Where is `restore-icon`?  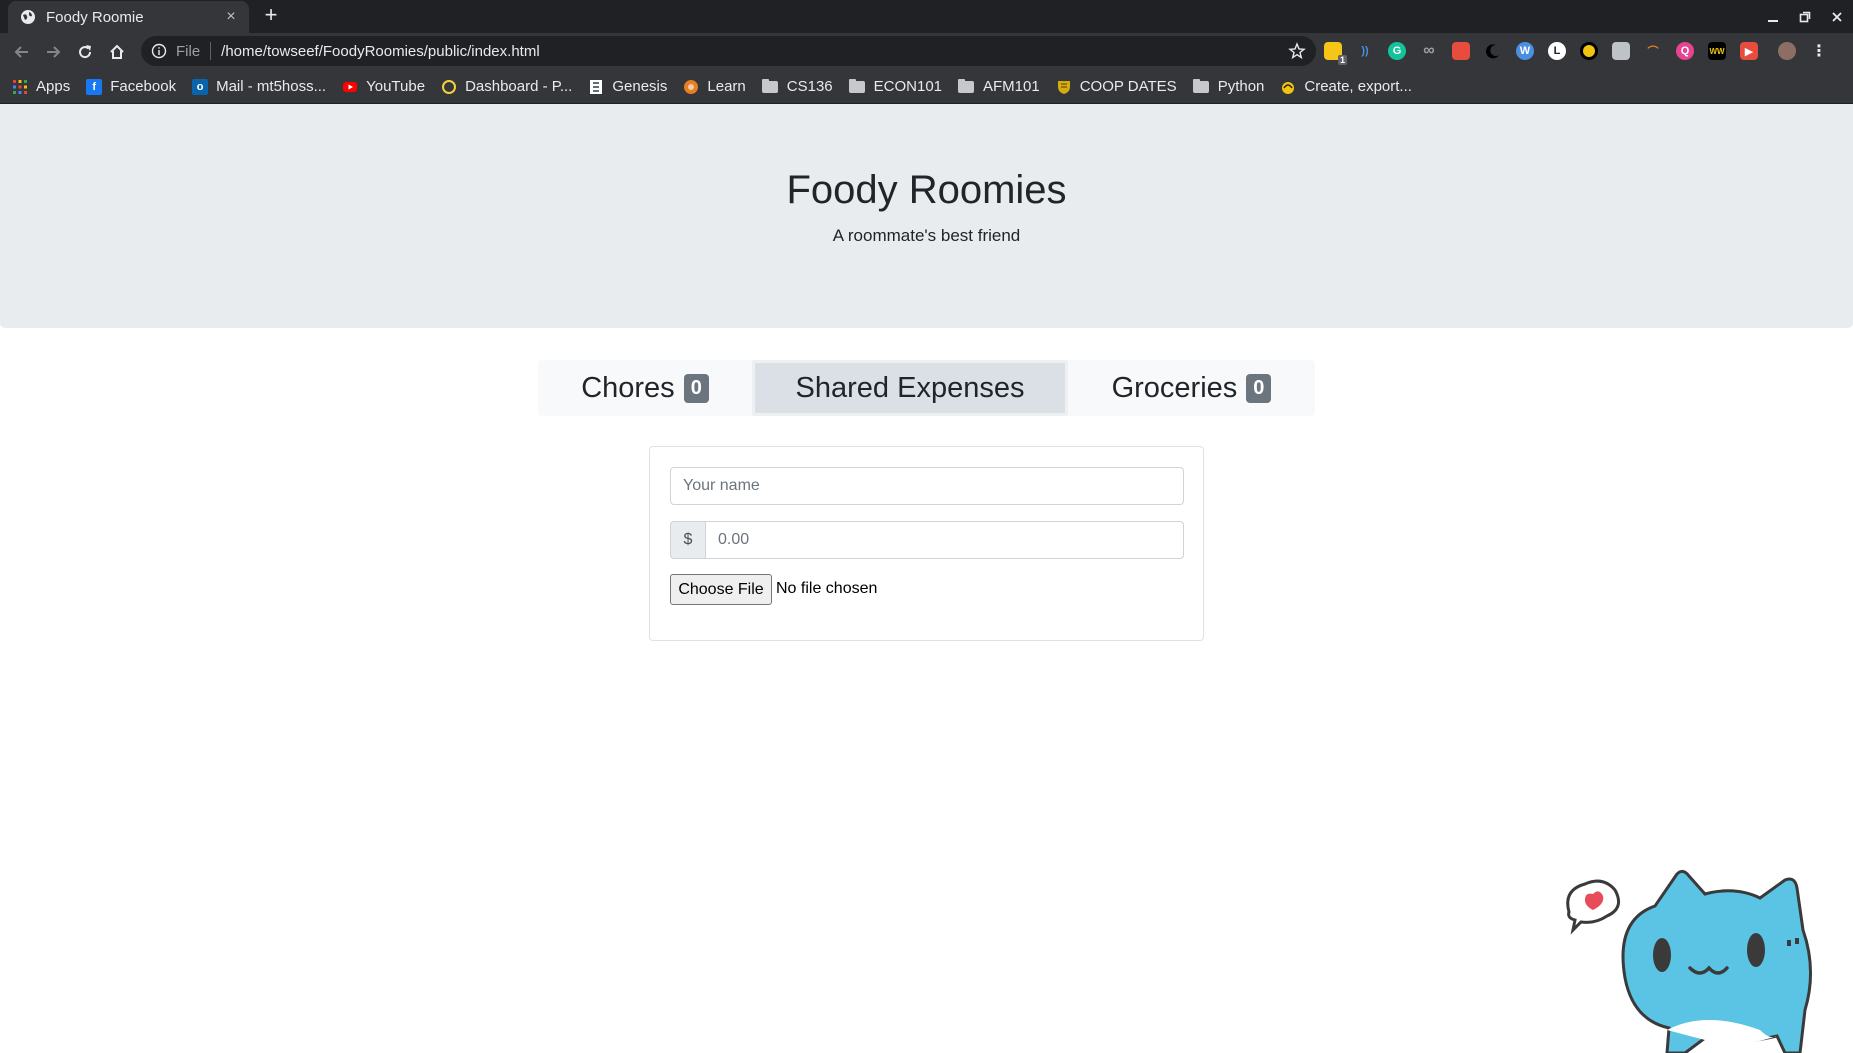 restore-icon is located at coordinates (1805, 16).